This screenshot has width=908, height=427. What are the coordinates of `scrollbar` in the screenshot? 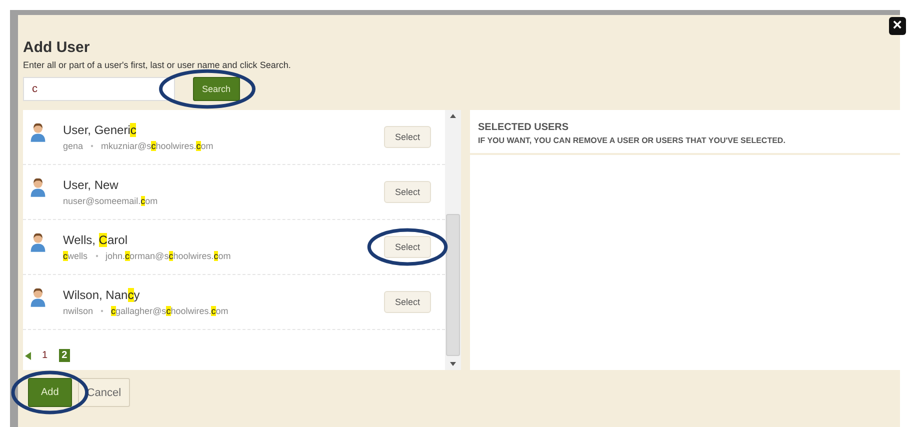 It's located at (453, 240).